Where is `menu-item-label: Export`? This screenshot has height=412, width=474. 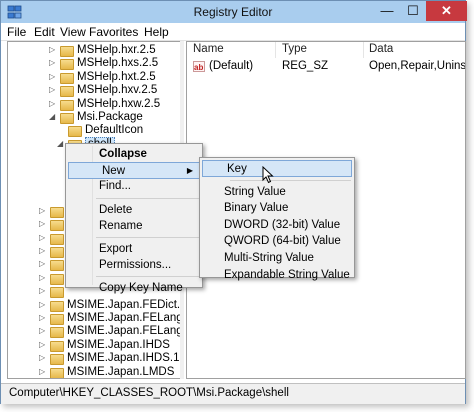 menu-item-label: Export is located at coordinates (116, 249).